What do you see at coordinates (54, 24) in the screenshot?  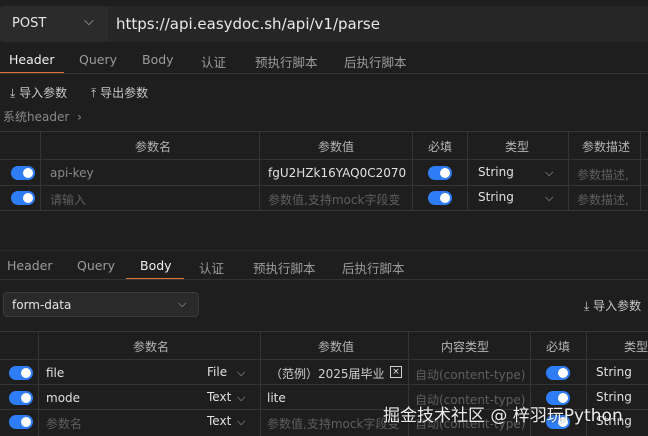 I see `method-select: POST ⌵` at bounding box center [54, 24].